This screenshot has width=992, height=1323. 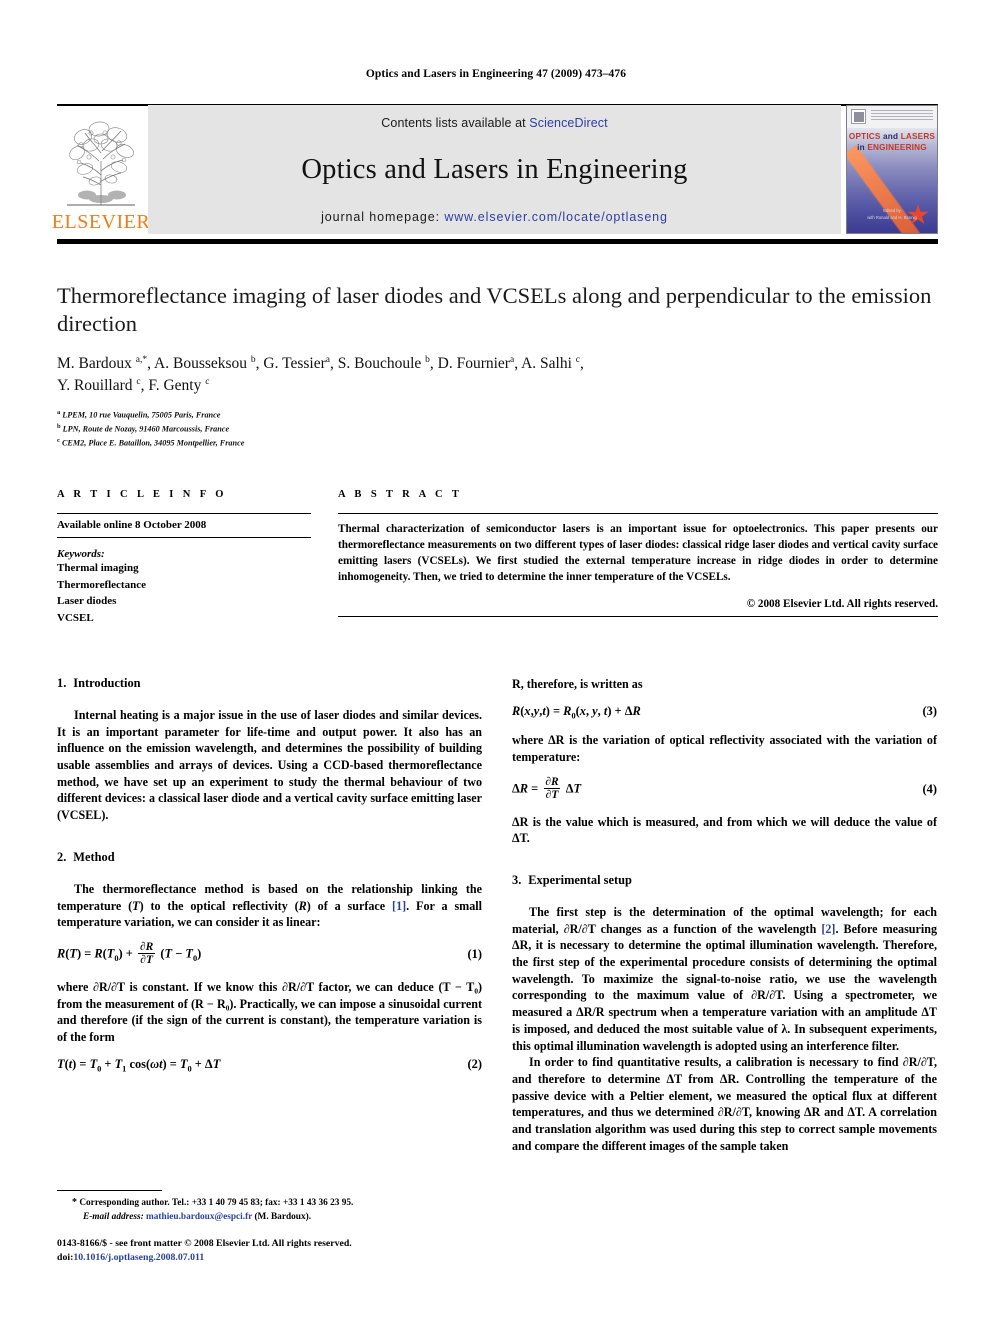 I want to click on email-link: mathieu.bardoux@espci.fr, so click(x=199, y=1217).